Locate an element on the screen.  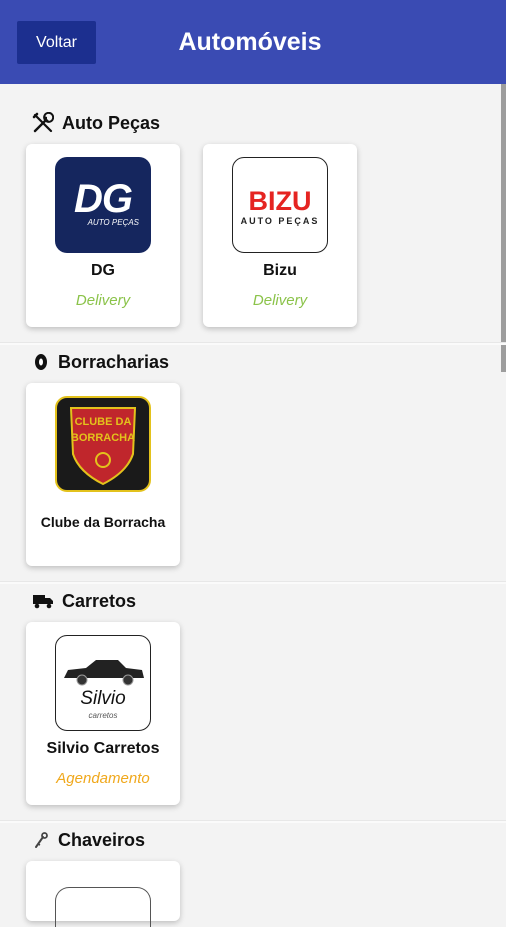
section-header-auto-pecas: Auto Peças is located at coordinates (96, 123).